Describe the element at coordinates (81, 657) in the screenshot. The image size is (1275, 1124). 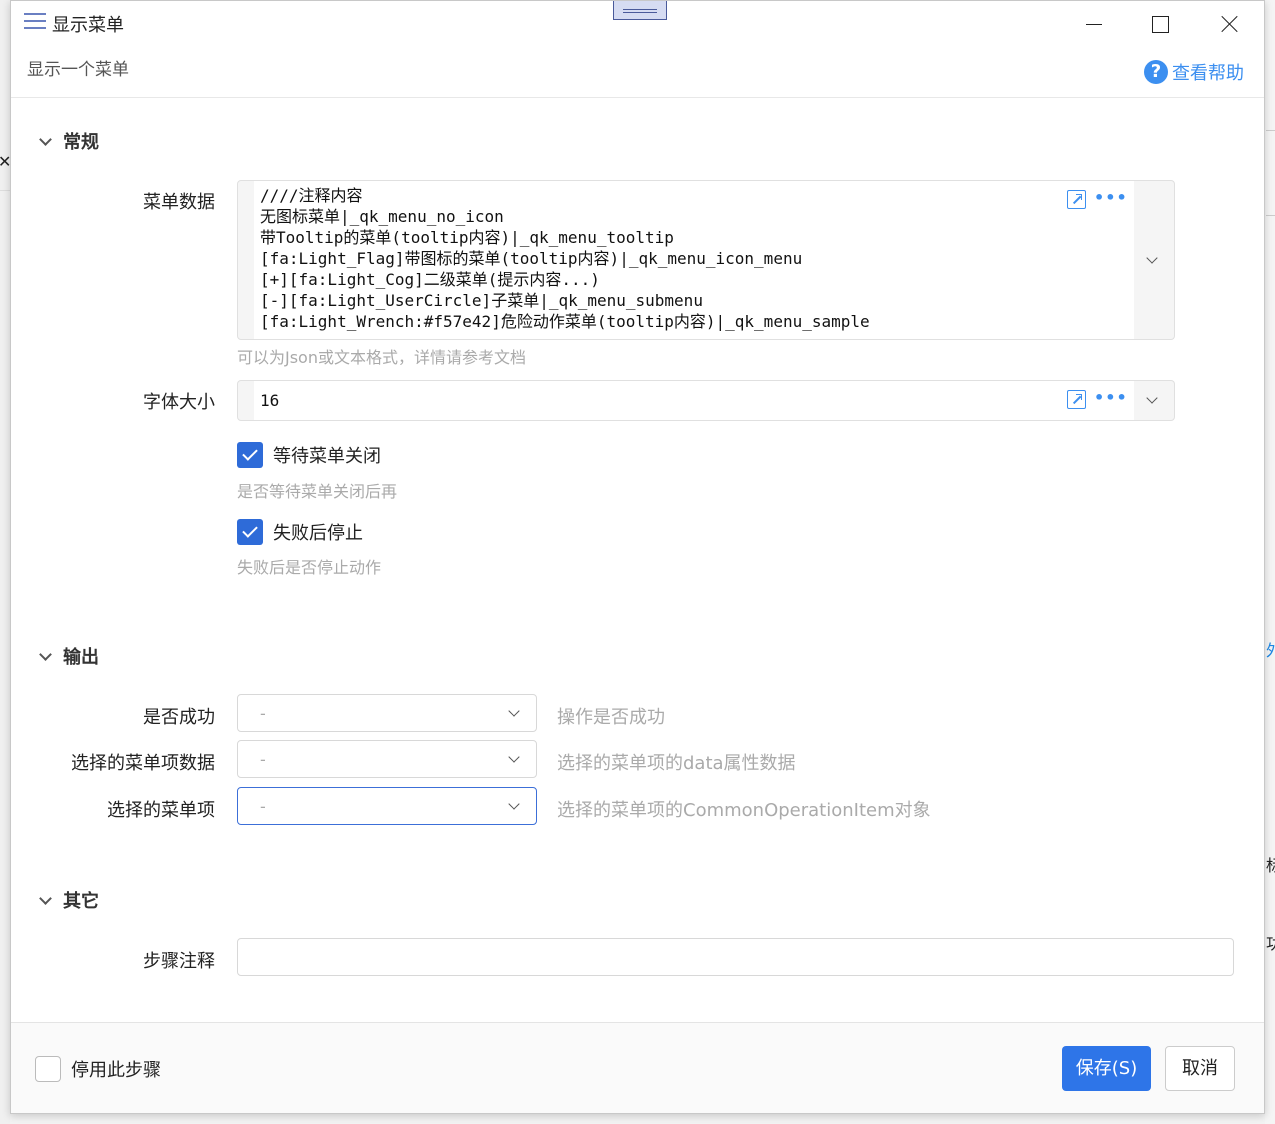
I see `section-output-title: 输出` at that location.